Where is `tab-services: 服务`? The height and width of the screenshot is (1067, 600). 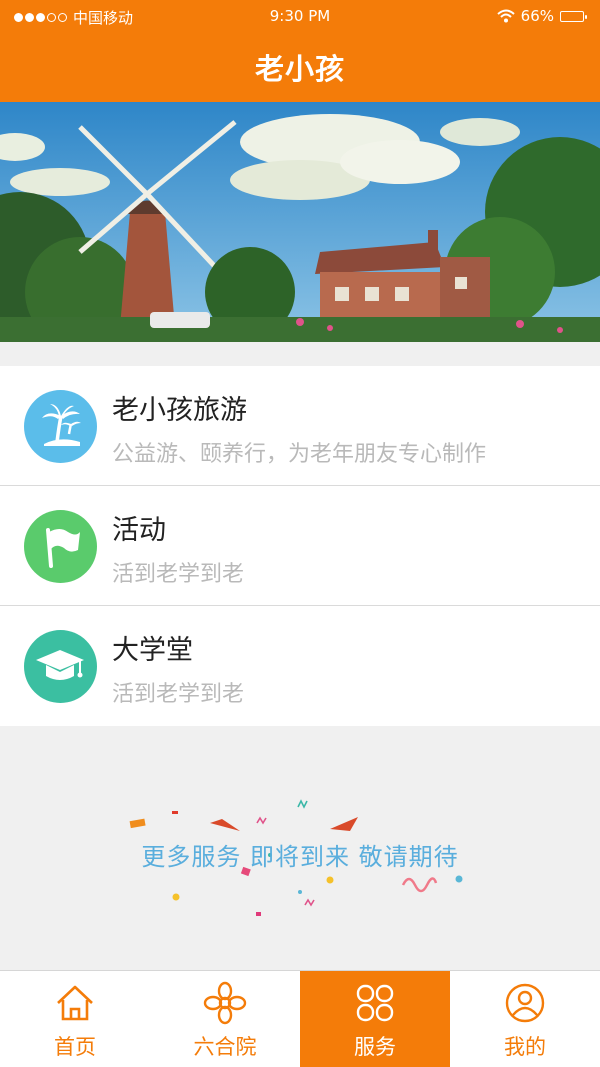
tab-services: 服务 is located at coordinates (375, 1019).